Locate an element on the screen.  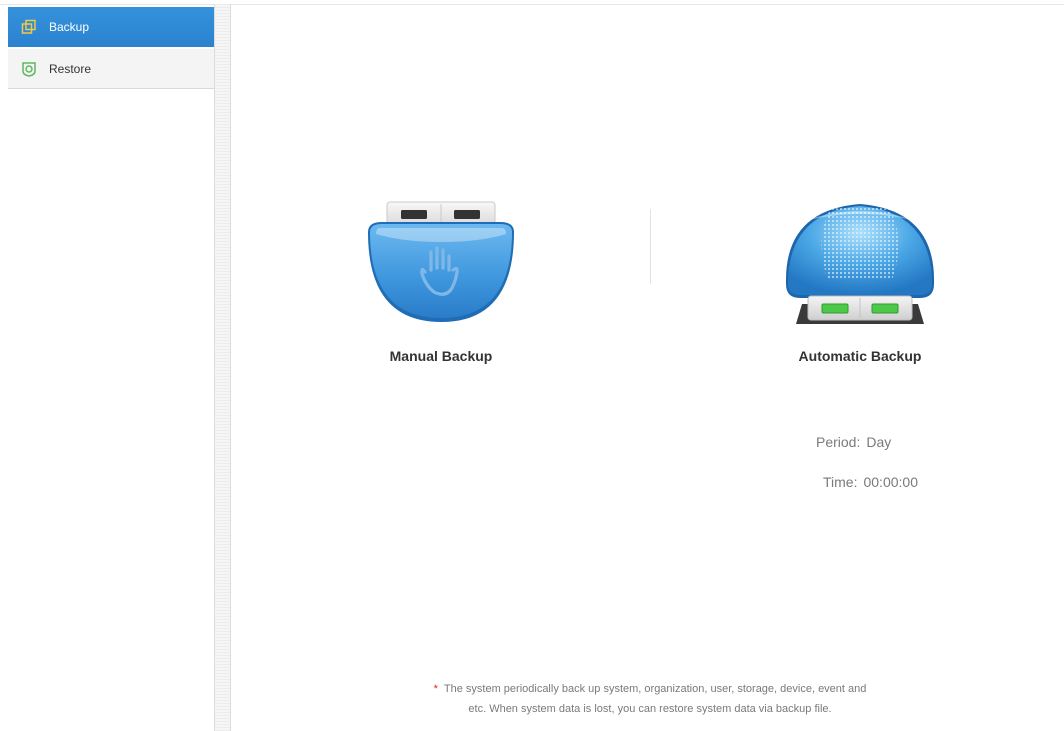
manual-backup-button: Manual Backup is located at coordinates (441, 281).